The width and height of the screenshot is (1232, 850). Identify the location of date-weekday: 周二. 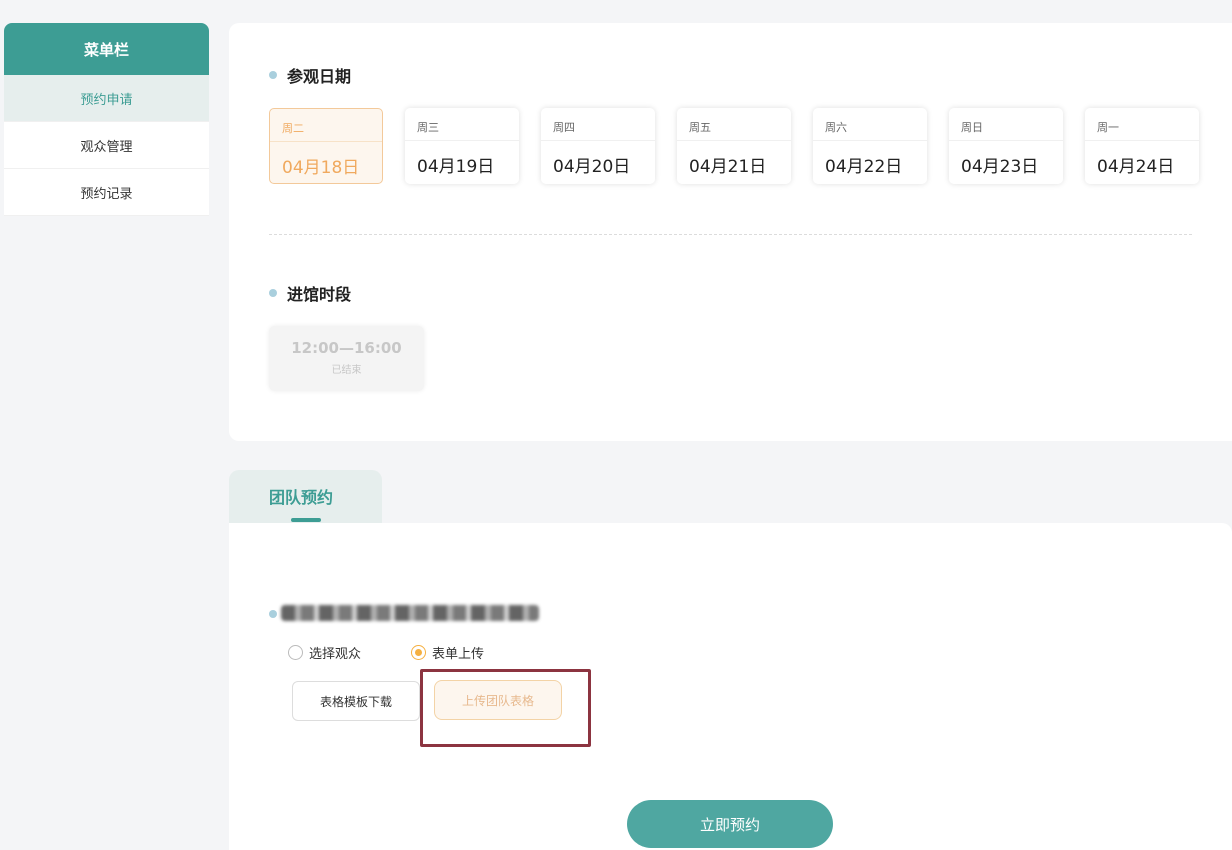
(293, 128).